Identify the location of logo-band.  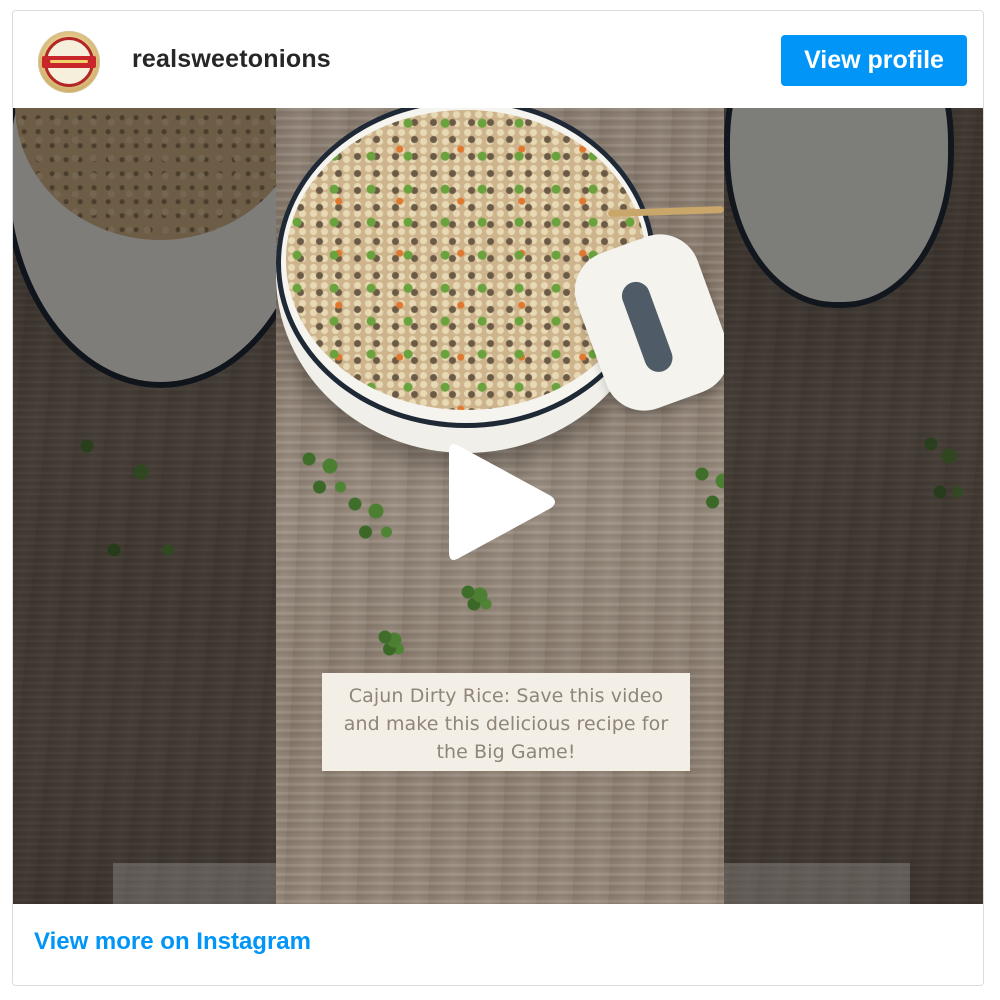
(69, 62).